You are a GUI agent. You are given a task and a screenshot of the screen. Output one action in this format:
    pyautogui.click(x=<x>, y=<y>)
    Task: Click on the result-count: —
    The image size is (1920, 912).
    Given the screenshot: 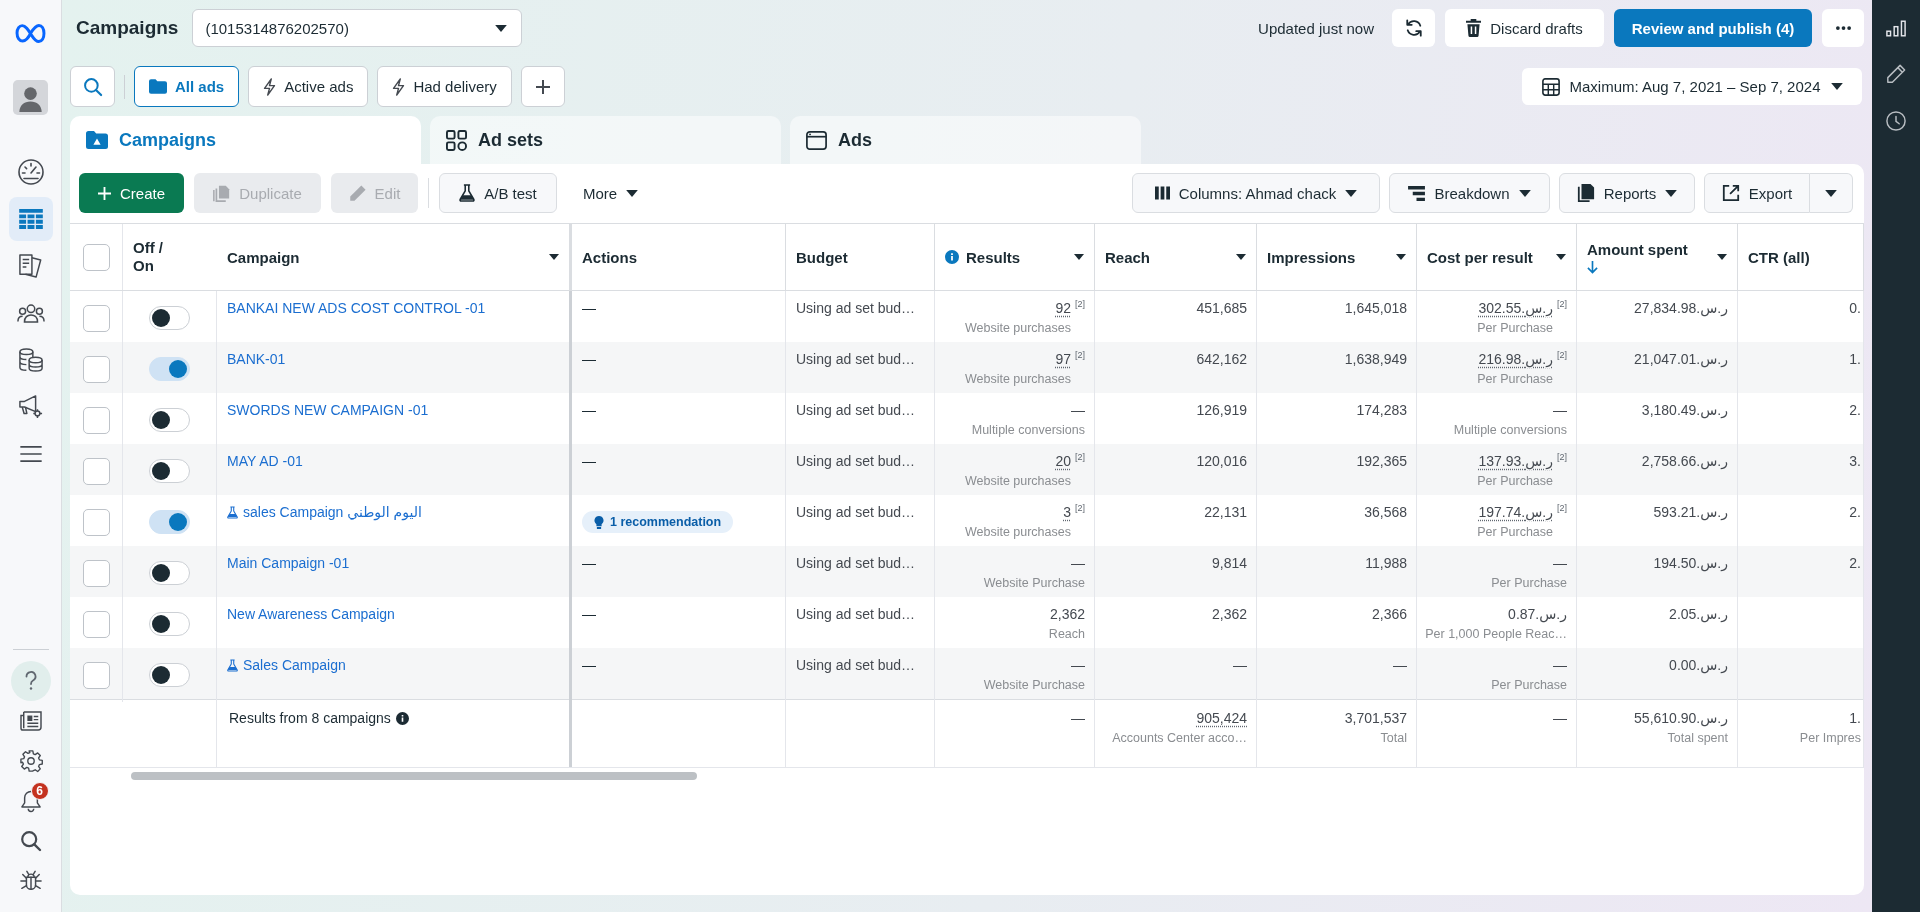 What is the action you would take?
    pyautogui.click(x=1078, y=563)
    